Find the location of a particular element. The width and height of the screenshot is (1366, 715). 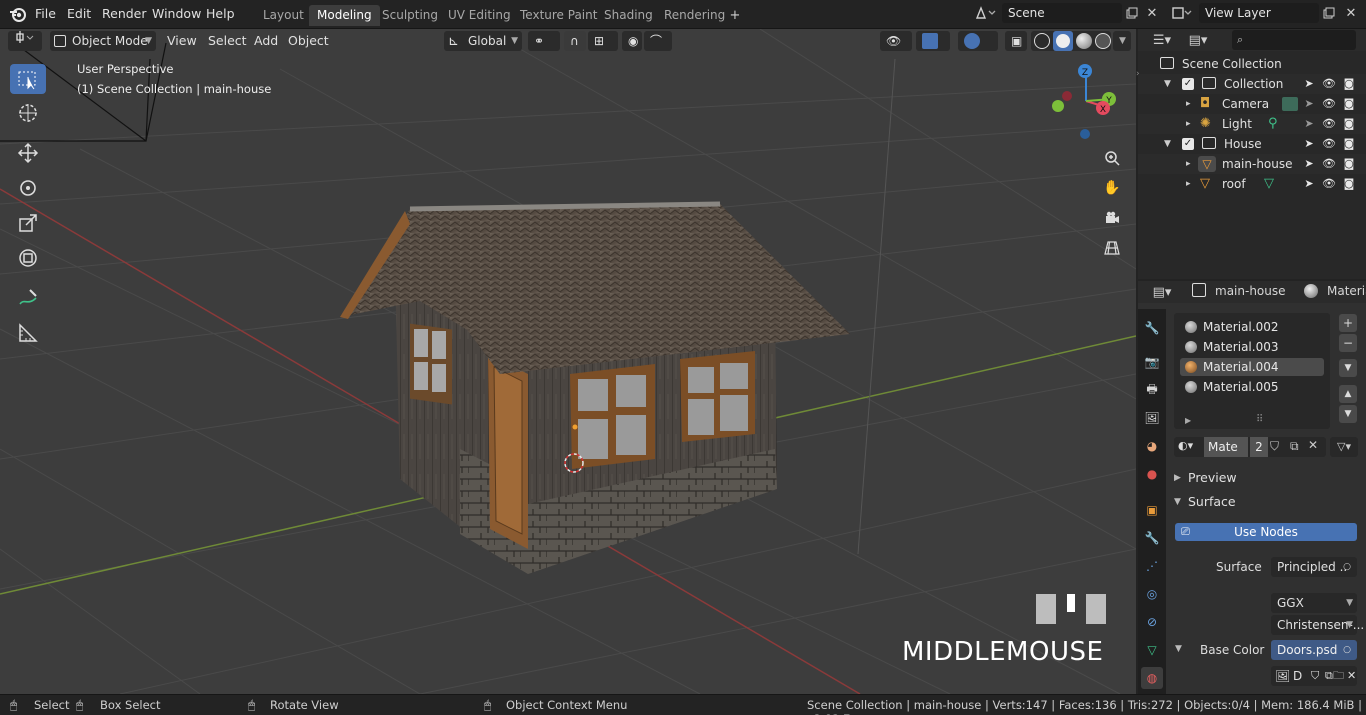

open-image-folder-icon: 🗀 is located at coordinates (1338, 676).